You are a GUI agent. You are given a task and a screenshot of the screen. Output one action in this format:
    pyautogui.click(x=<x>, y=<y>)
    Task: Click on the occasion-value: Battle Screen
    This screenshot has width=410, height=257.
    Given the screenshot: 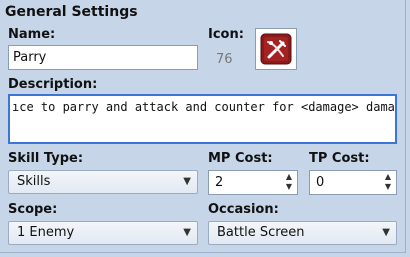 What is the action you would take?
    pyautogui.click(x=261, y=232)
    